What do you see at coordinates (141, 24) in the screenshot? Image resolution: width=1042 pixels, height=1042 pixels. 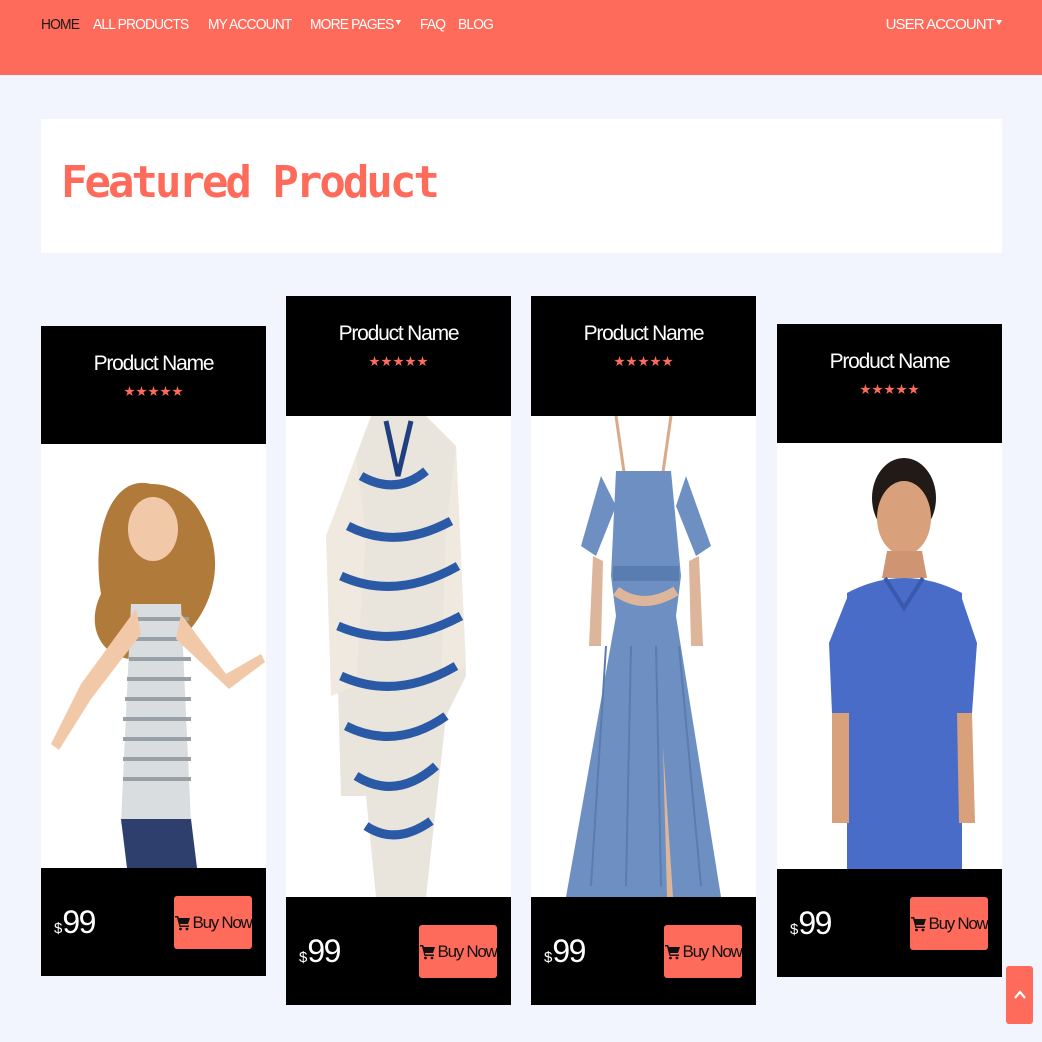 I see `nav-all-products: ALL PRODUCTS` at bounding box center [141, 24].